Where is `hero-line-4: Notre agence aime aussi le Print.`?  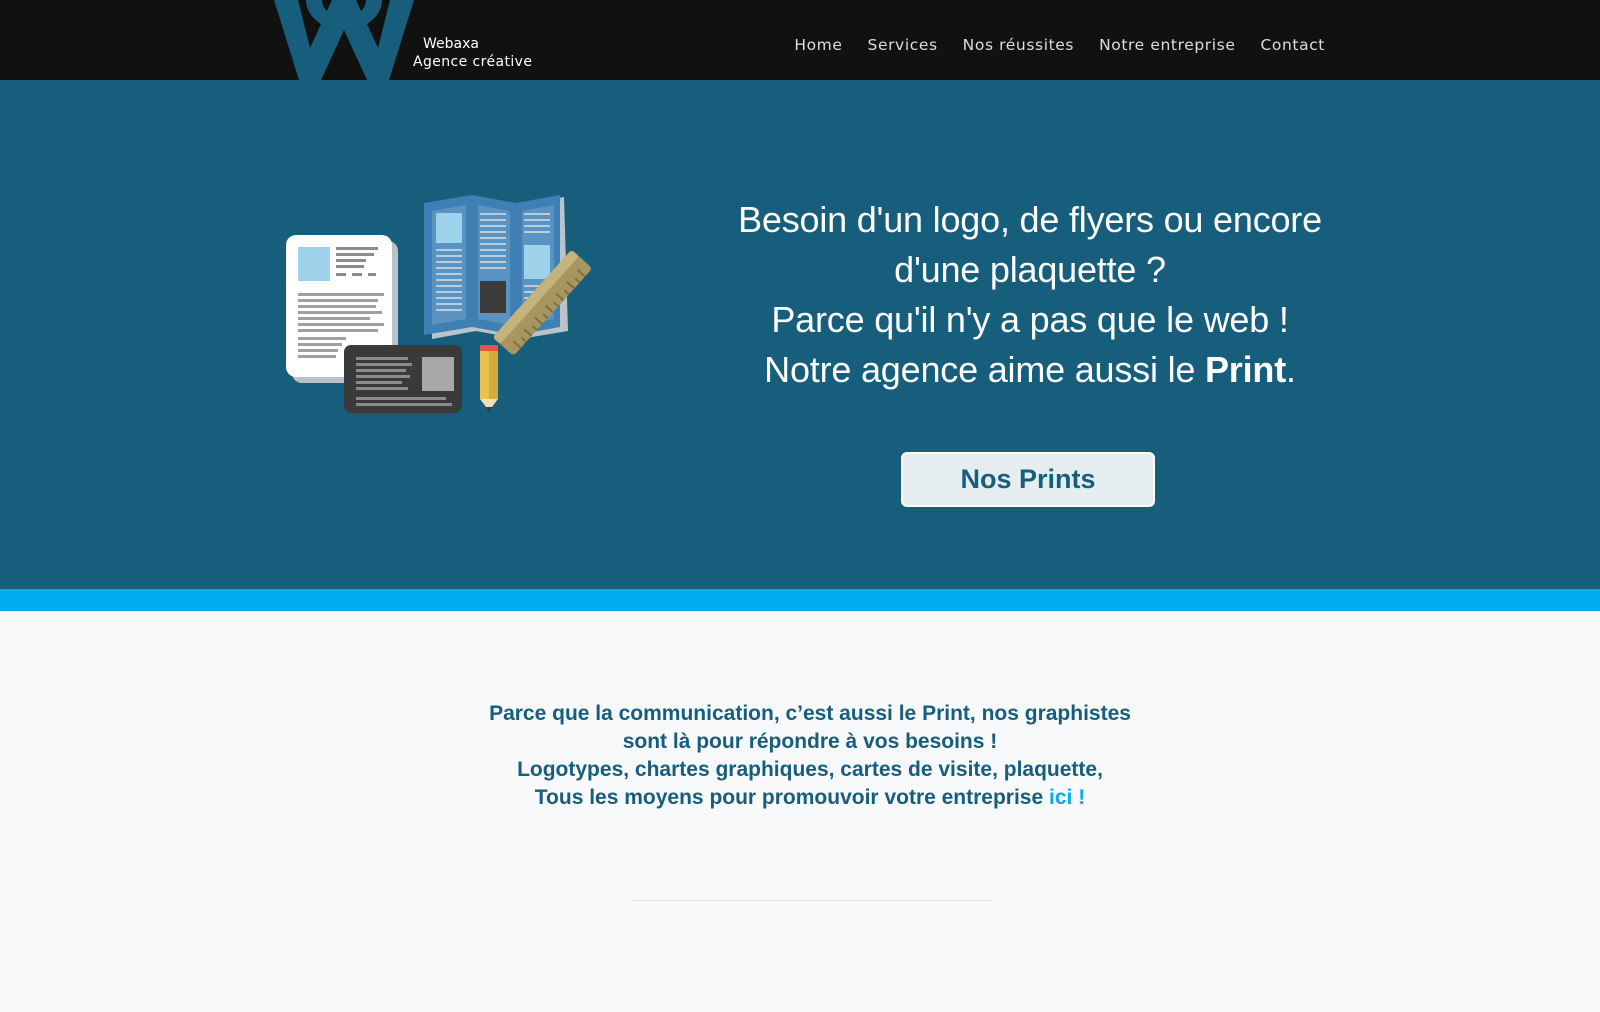
hero-line-4: Notre agence aime aussi le Print. is located at coordinates (1030, 370).